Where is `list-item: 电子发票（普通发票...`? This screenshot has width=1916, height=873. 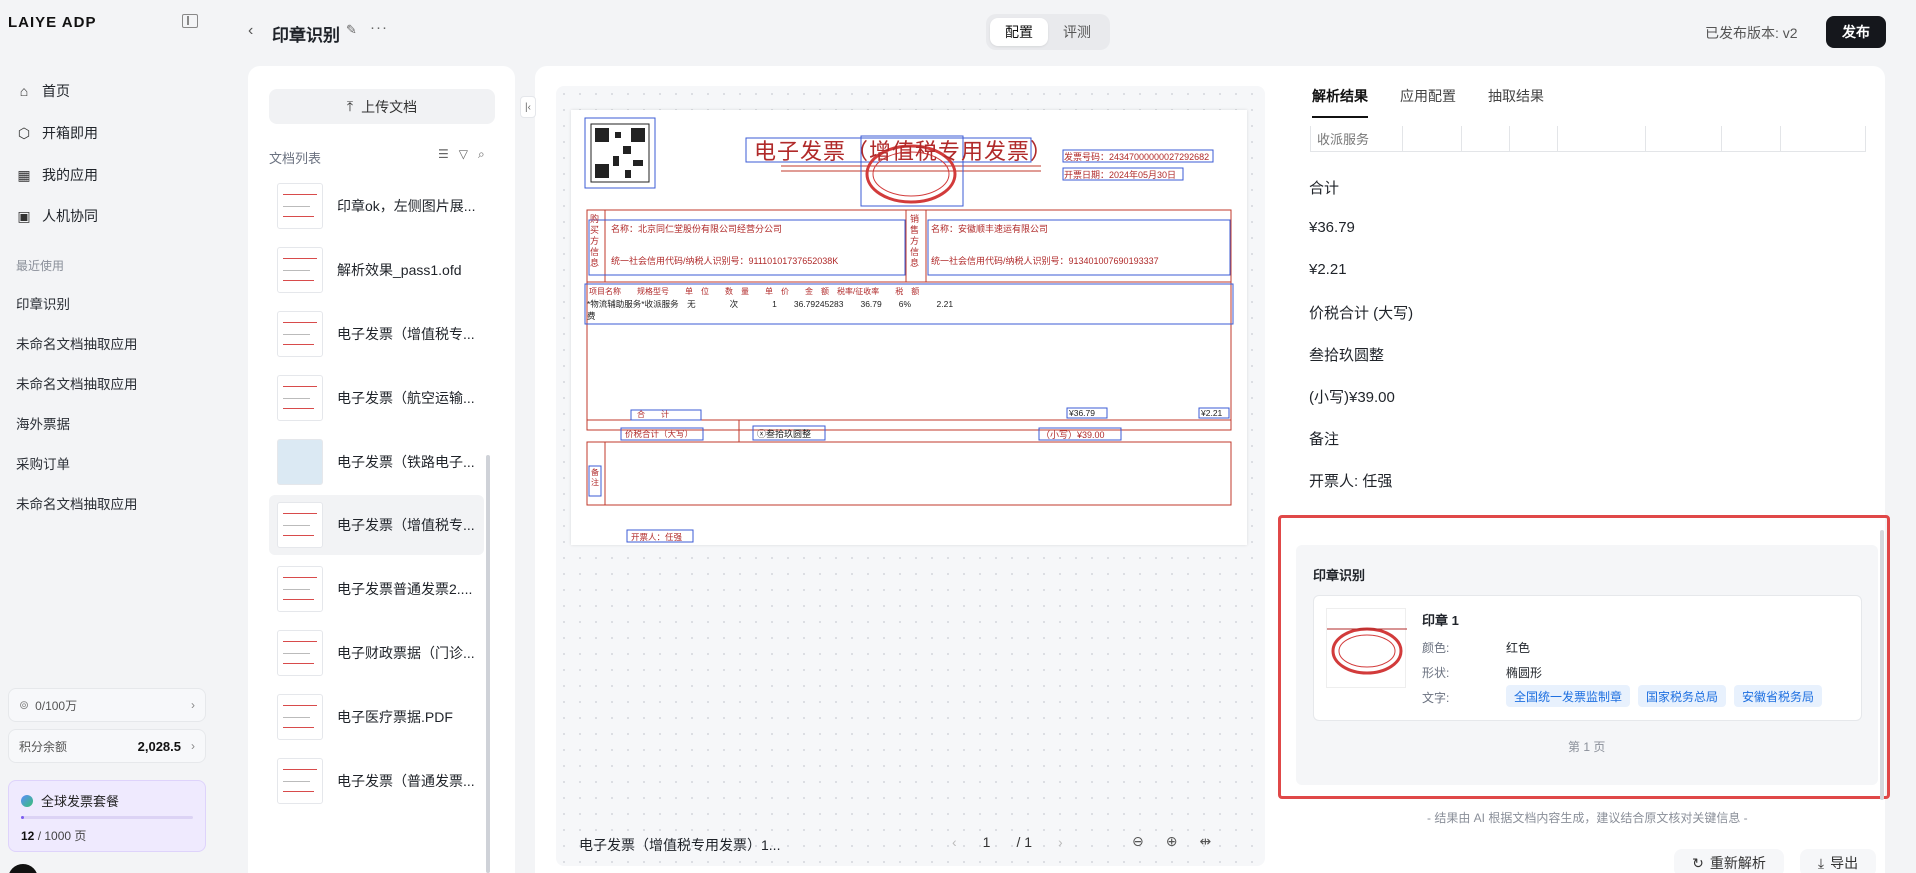
list-item: 电子发票（普通发票... is located at coordinates (376, 781).